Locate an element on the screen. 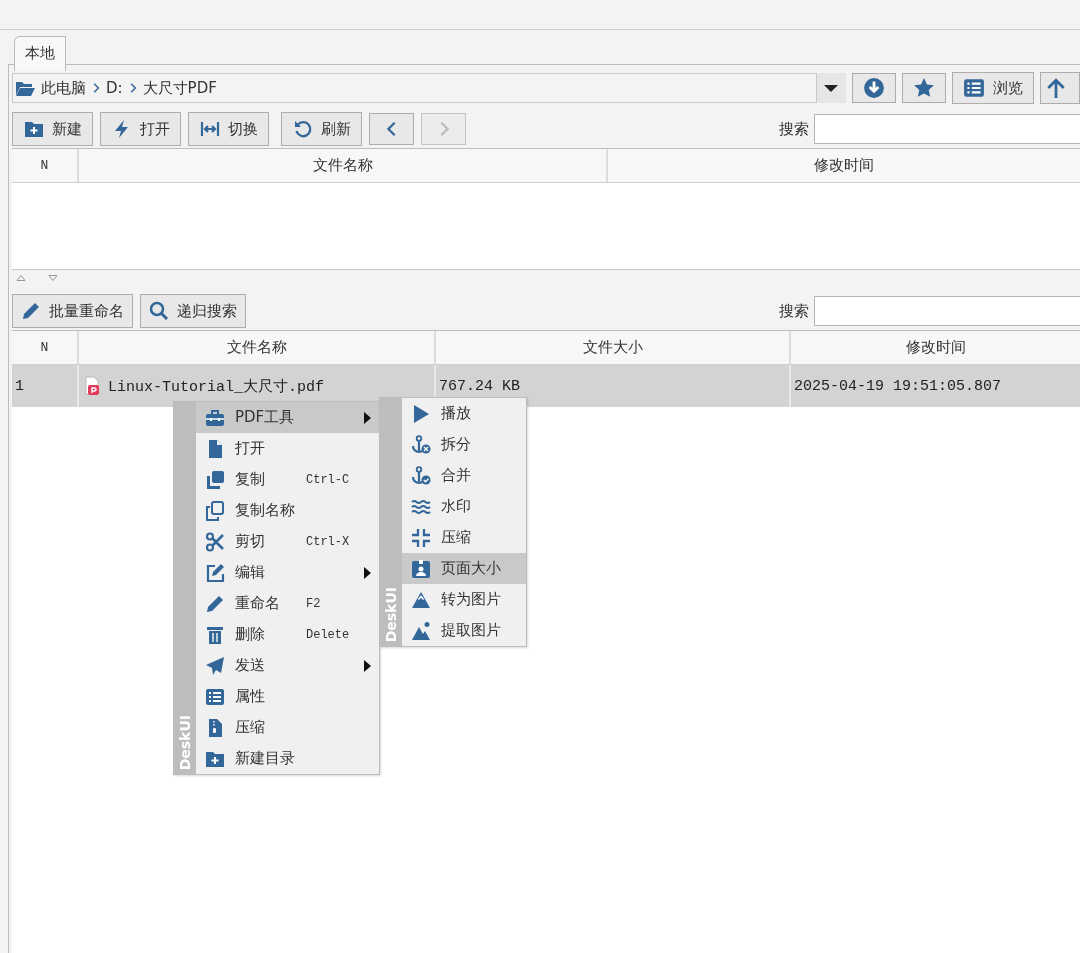 Image resolution: width=1080 pixels, height=953 pixels. menu-item-label: 拆分 is located at coordinates (456, 444).